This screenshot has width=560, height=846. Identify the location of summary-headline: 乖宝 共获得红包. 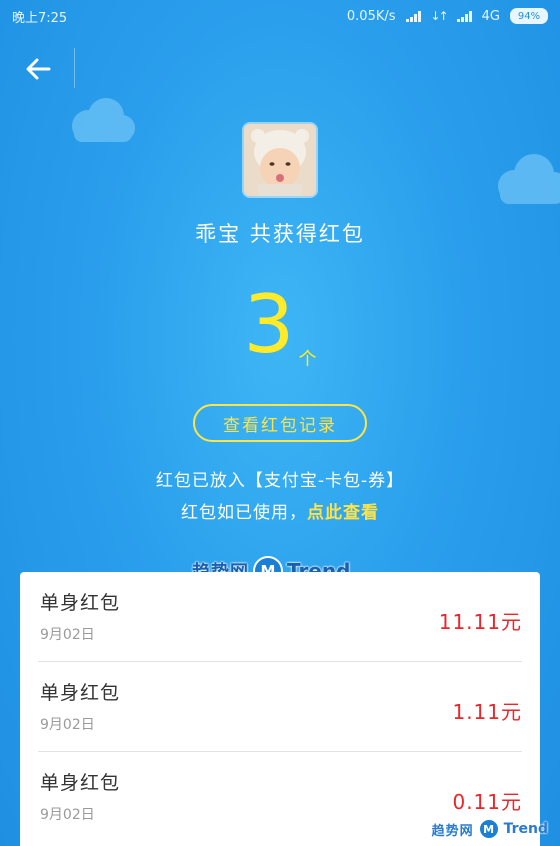
(280, 234).